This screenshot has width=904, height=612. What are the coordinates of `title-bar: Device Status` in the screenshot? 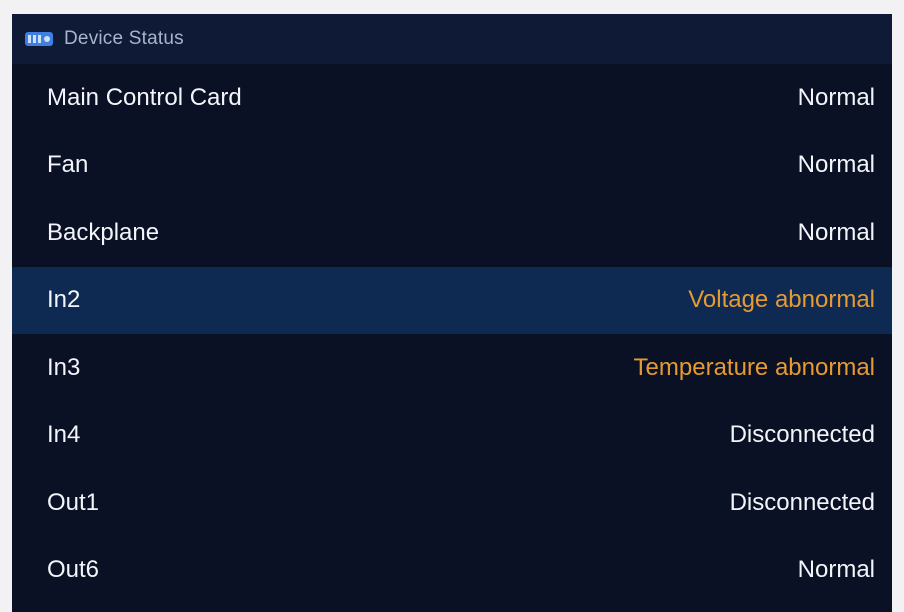 It's located at (452, 39).